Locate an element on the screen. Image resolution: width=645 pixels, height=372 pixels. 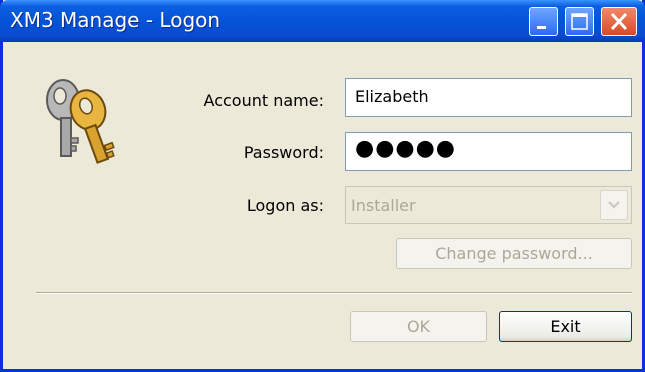
maximize-icon is located at coordinates (579, 21).